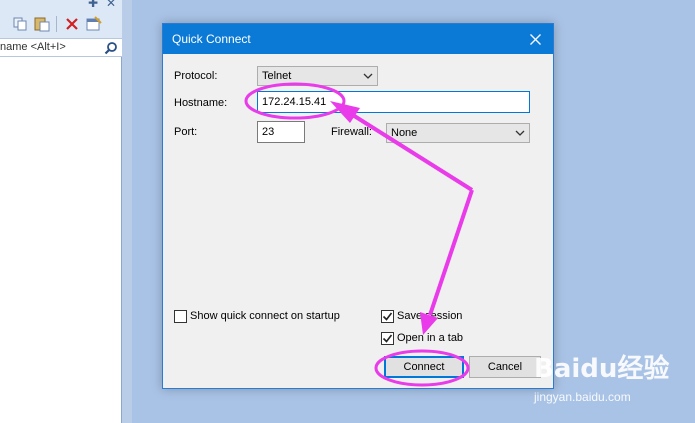  Describe the element at coordinates (94, 24) in the screenshot. I see `properties-icon` at that location.